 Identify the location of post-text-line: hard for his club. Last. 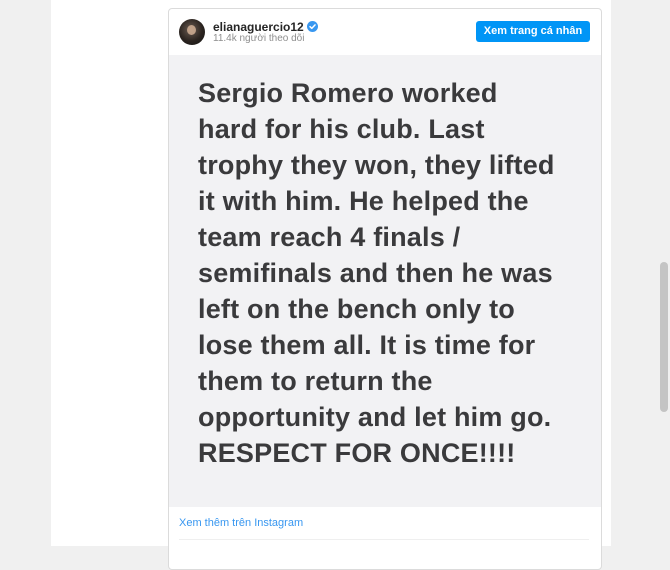
(341, 129).